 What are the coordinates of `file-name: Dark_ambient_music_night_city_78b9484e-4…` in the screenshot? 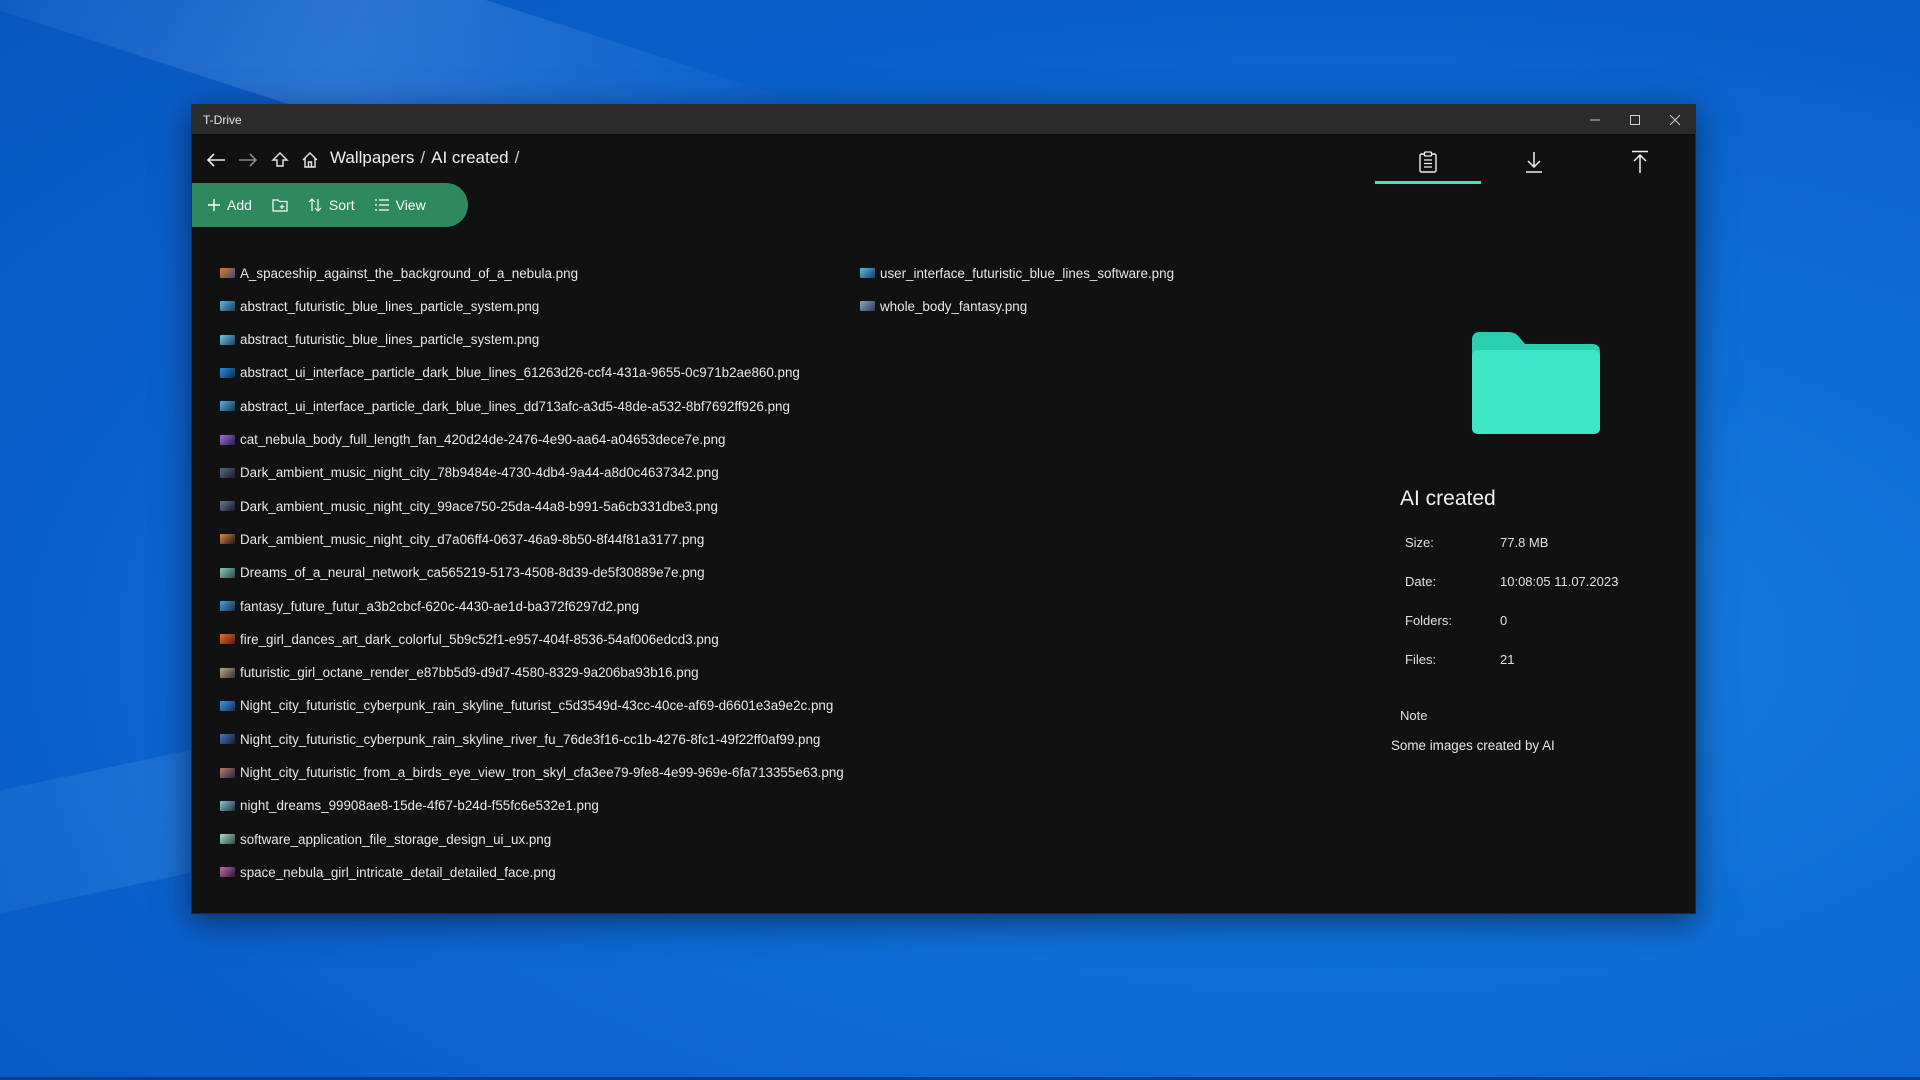 It's located at (479, 473).